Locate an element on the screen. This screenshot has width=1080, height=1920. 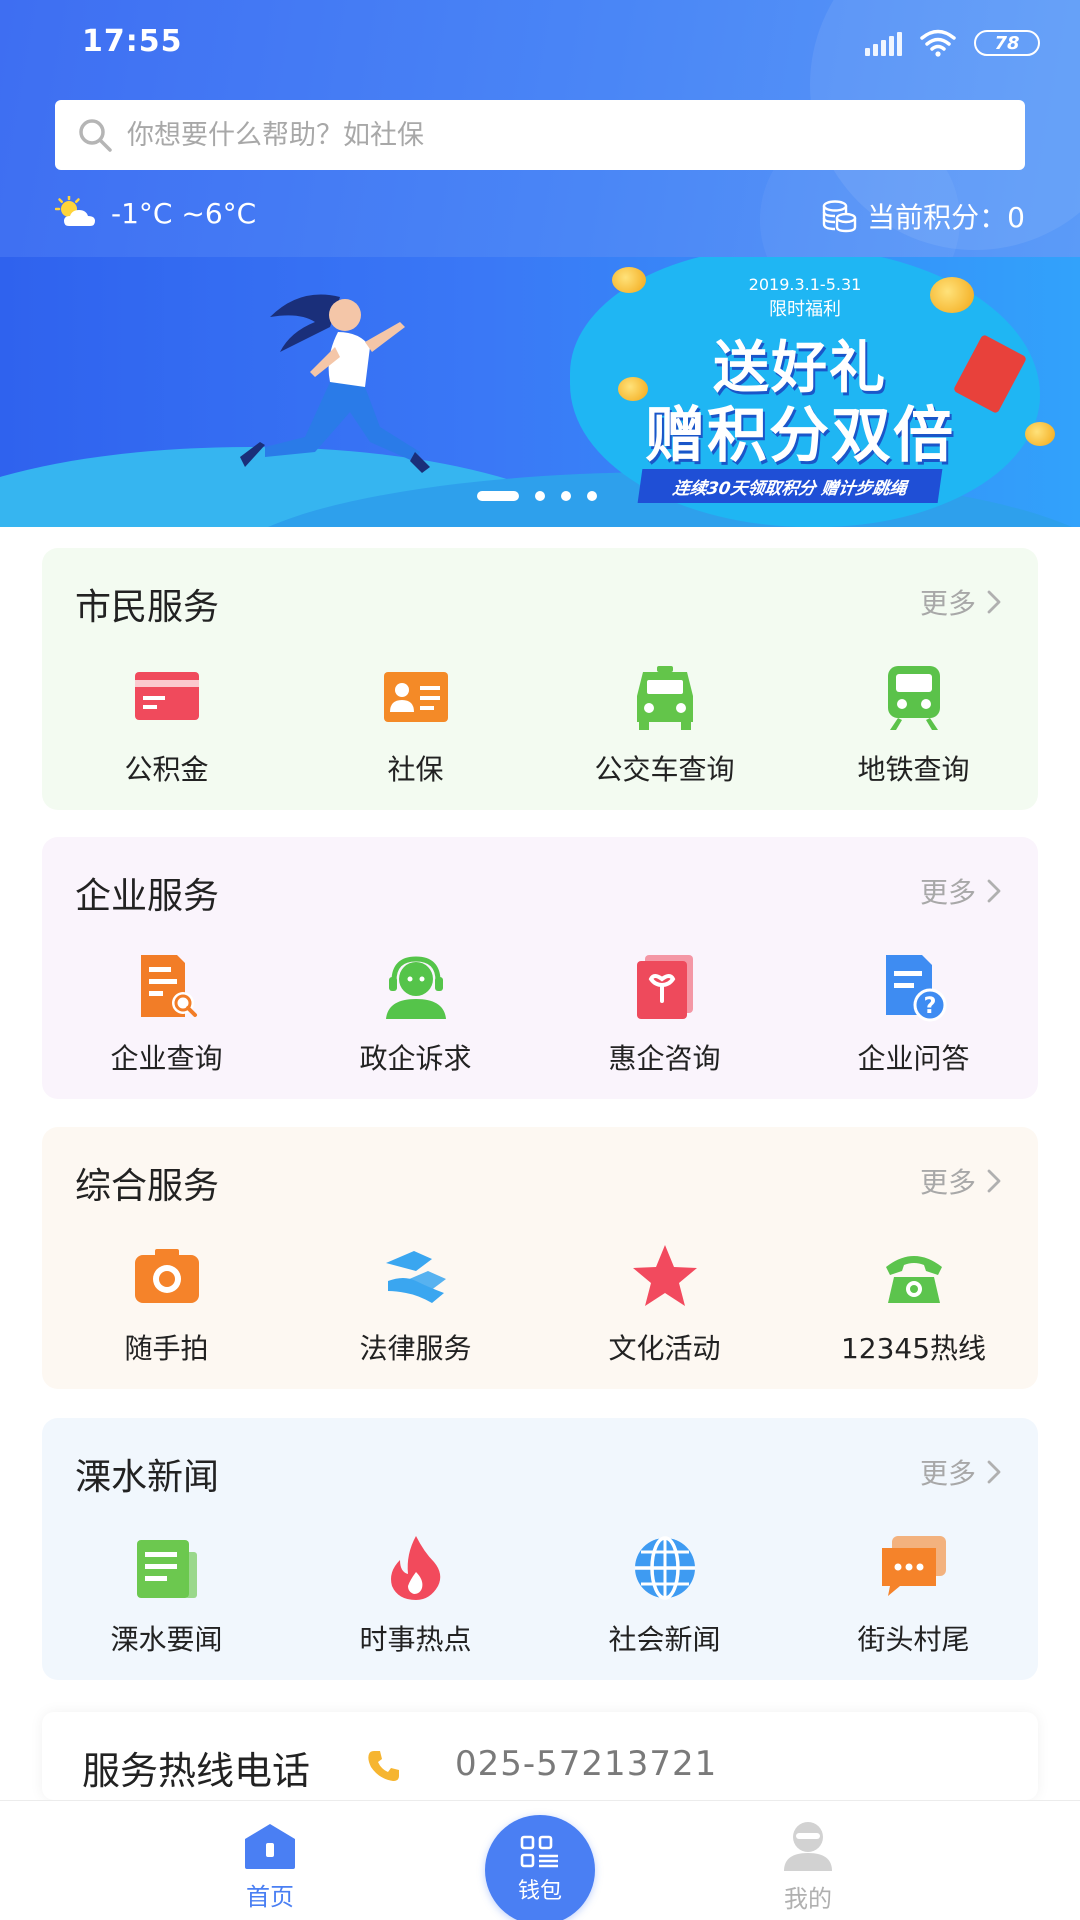
service-item-label: 企业查询 is located at coordinates (166, 1058).